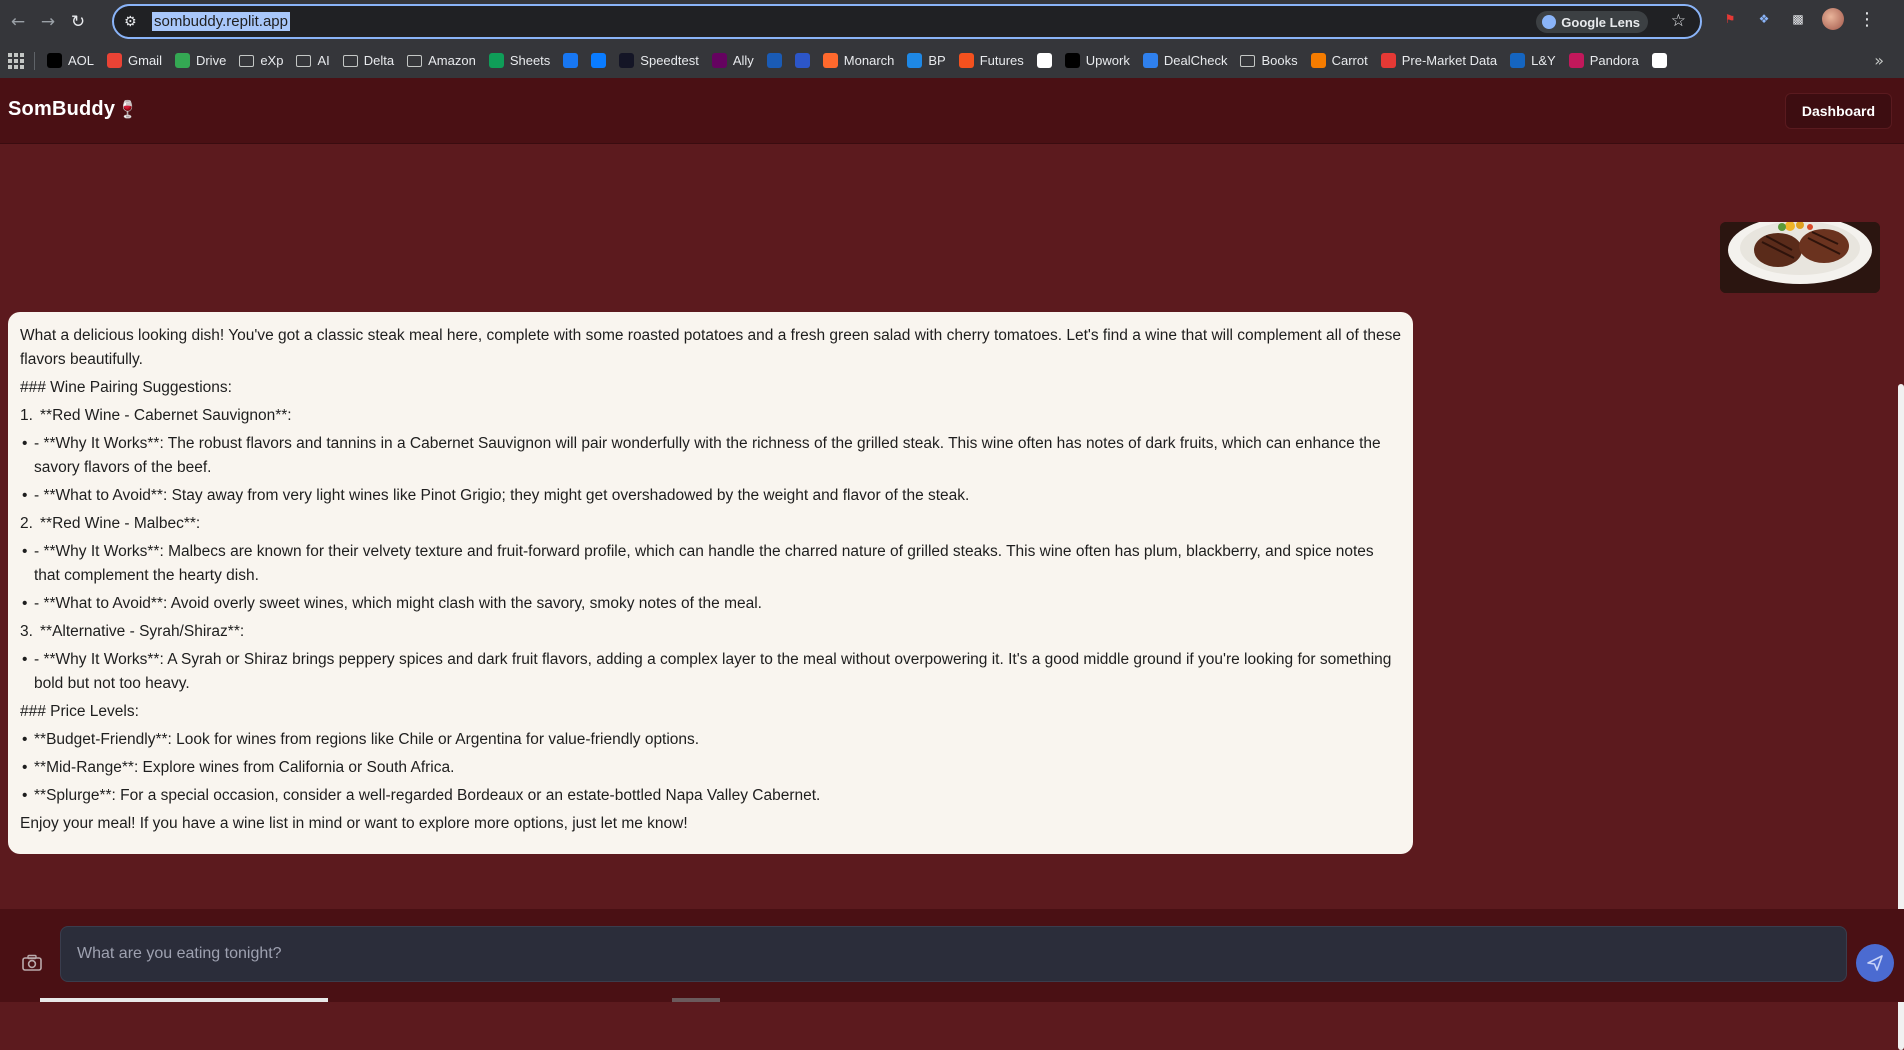  What do you see at coordinates (78, 22) in the screenshot?
I see `reload-icon: ↻` at bounding box center [78, 22].